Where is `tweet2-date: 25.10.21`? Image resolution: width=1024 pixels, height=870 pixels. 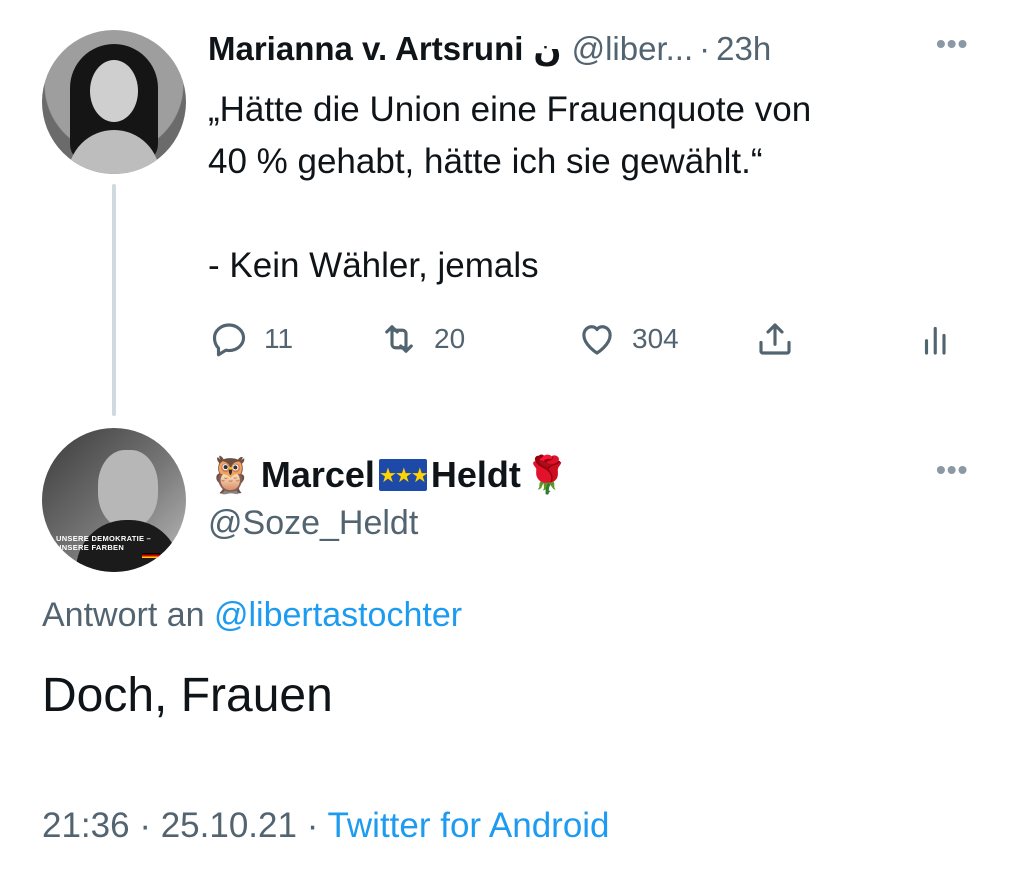
tweet2-date: 25.10.21 is located at coordinates (229, 825).